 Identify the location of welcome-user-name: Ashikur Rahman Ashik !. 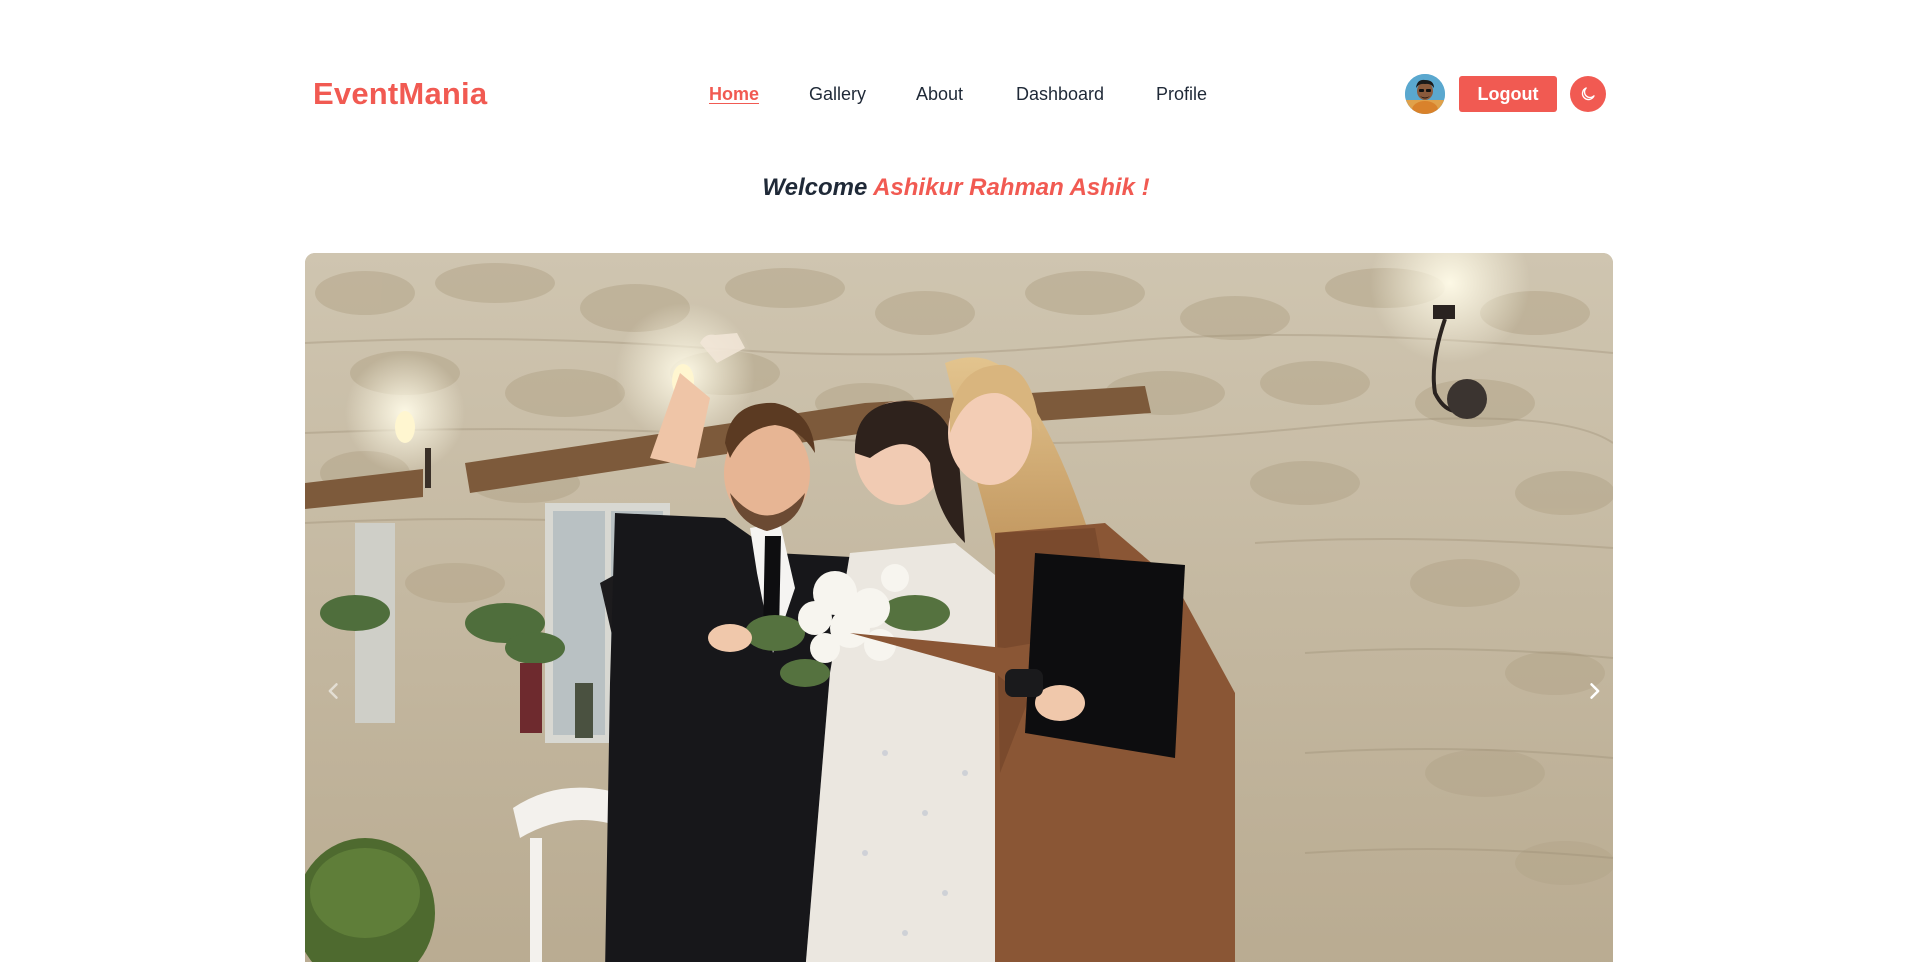
(1011, 187).